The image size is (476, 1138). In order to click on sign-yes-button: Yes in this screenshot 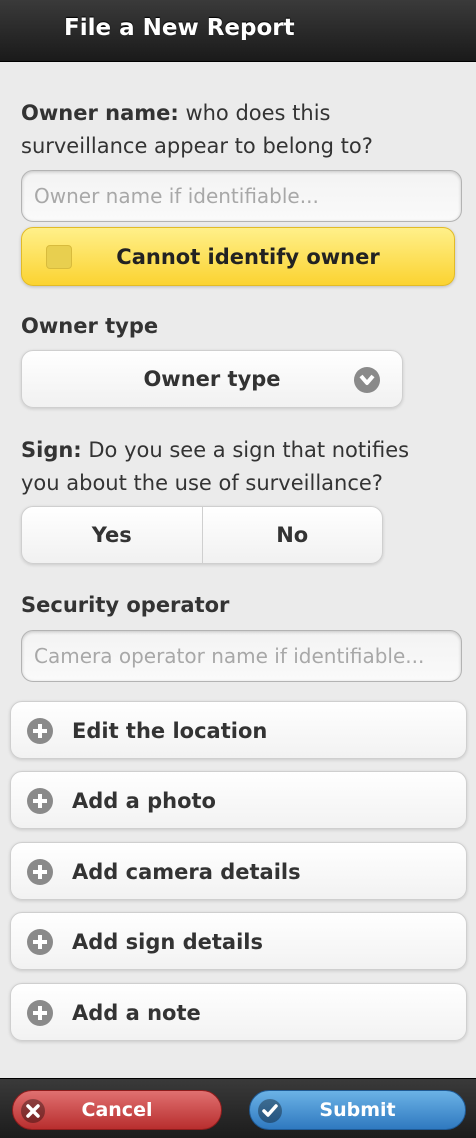, I will do `click(112, 535)`.